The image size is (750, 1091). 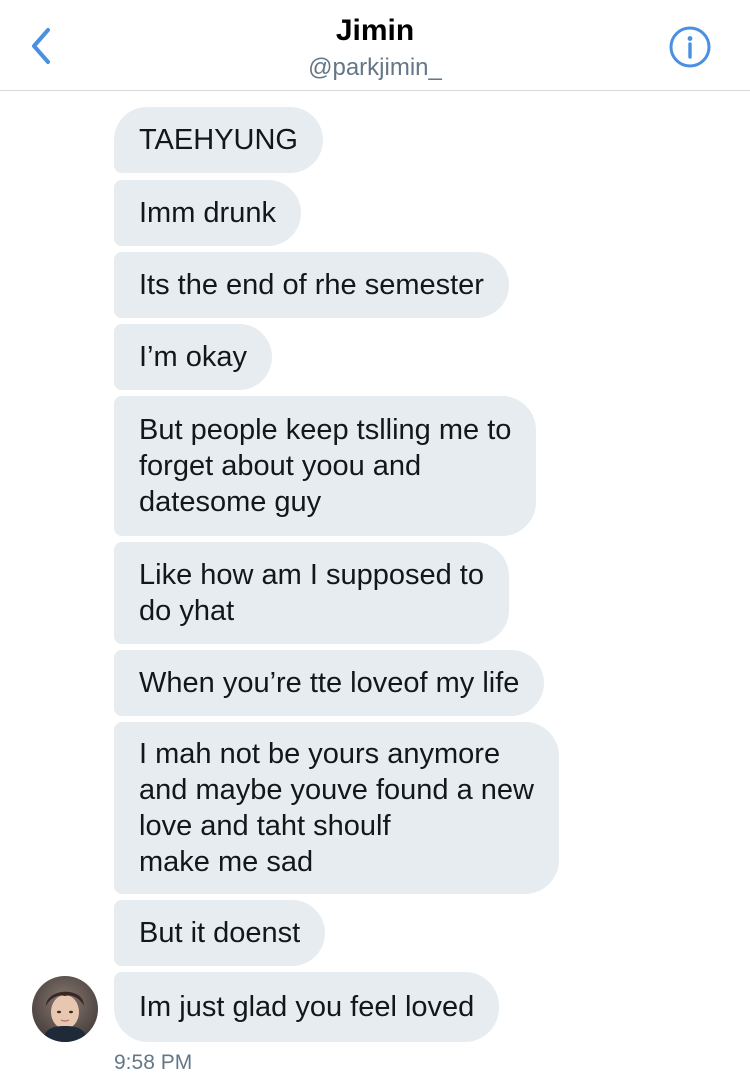 I want to click on message-bubble: Its the end of rhe semester, so click(x=311, y=285).